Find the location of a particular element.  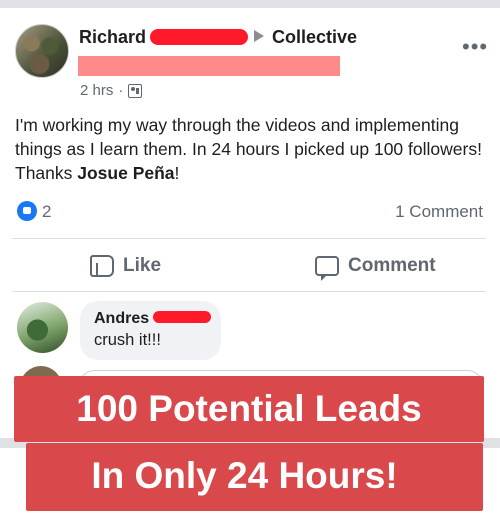

post-header: Richard Collective is located at coordinates (218, 37).